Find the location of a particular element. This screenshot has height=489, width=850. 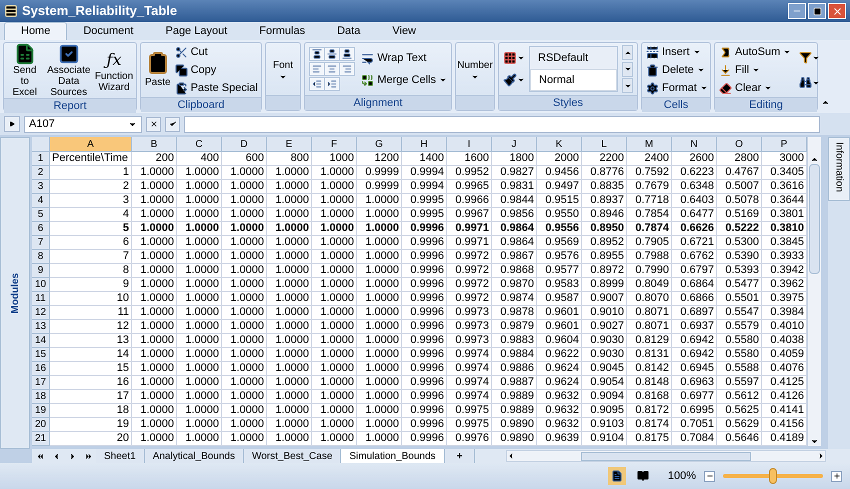

ribbon-tab: Data is located at coordinates (348, 31).